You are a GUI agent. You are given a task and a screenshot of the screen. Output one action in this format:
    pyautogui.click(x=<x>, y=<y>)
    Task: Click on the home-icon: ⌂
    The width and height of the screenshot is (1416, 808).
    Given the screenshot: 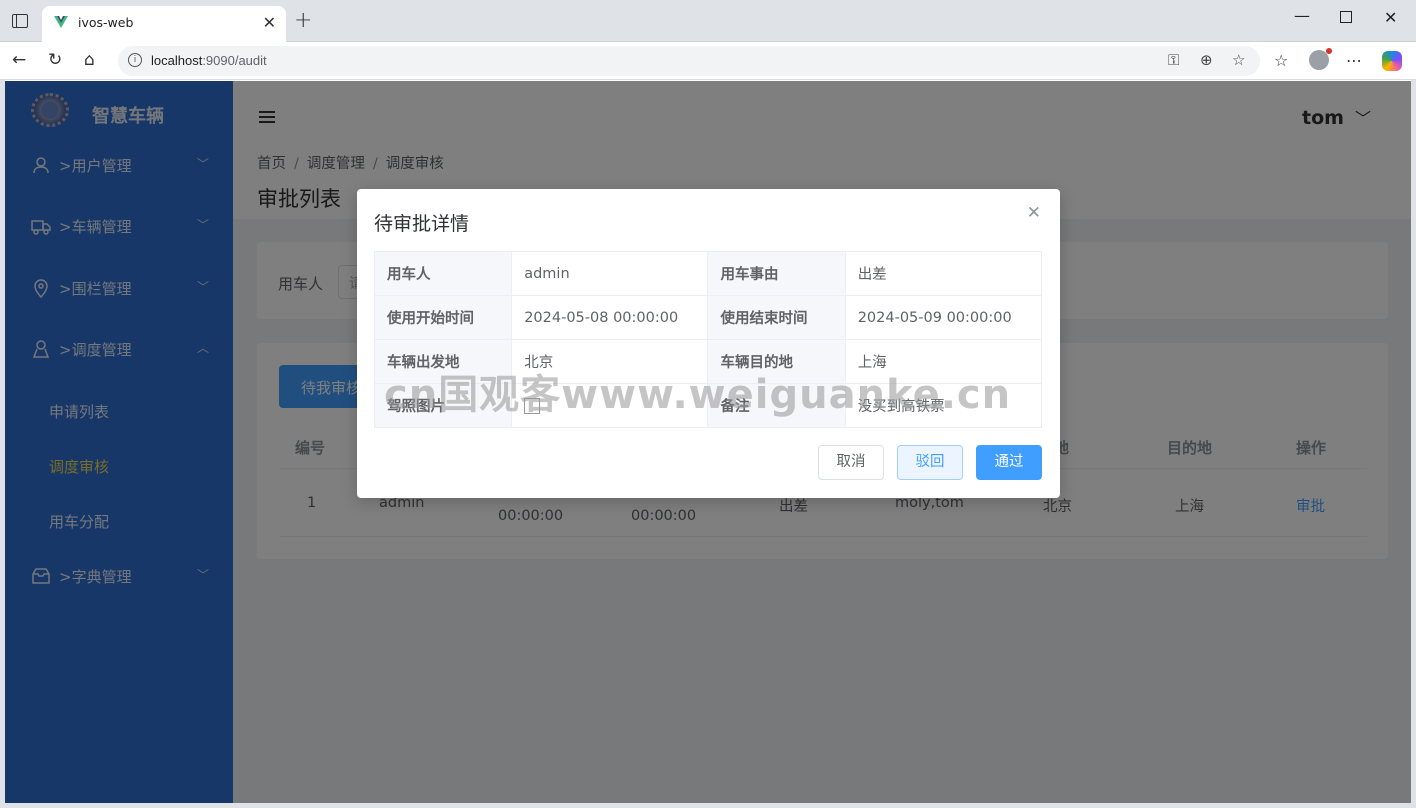 What is the action you would take?
    pyautogui.click(x=89, y=60)
    